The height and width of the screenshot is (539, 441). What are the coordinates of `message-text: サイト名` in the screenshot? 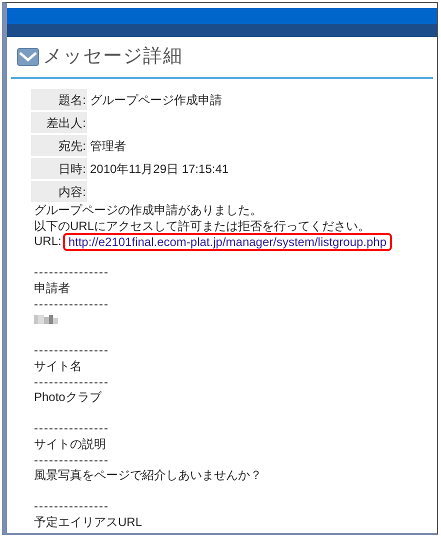 It's located at (58, 366).